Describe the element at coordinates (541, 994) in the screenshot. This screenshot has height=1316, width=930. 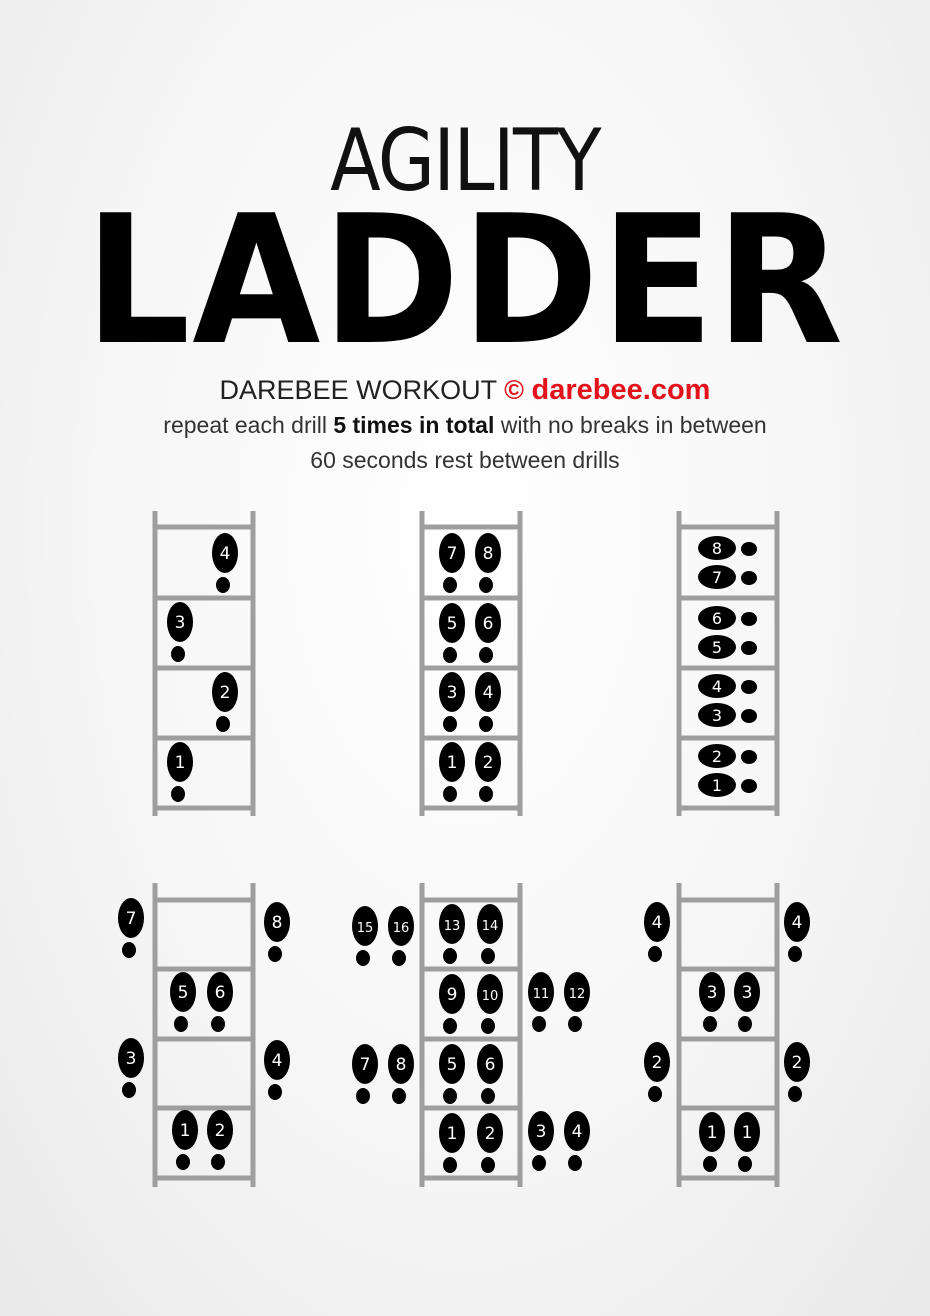
I see `step-number: 11` at that location.